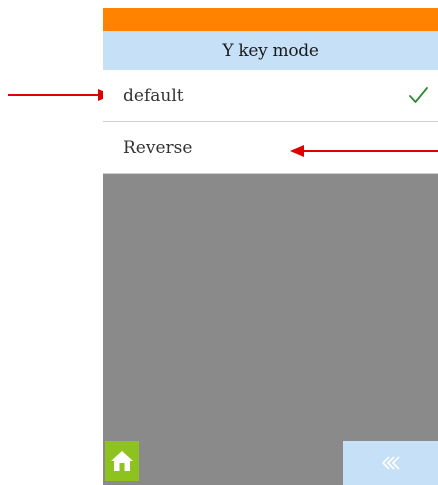 This screenshot has width=438, height=485. I want to click on page-title: Y key mode, so click(270, 50).